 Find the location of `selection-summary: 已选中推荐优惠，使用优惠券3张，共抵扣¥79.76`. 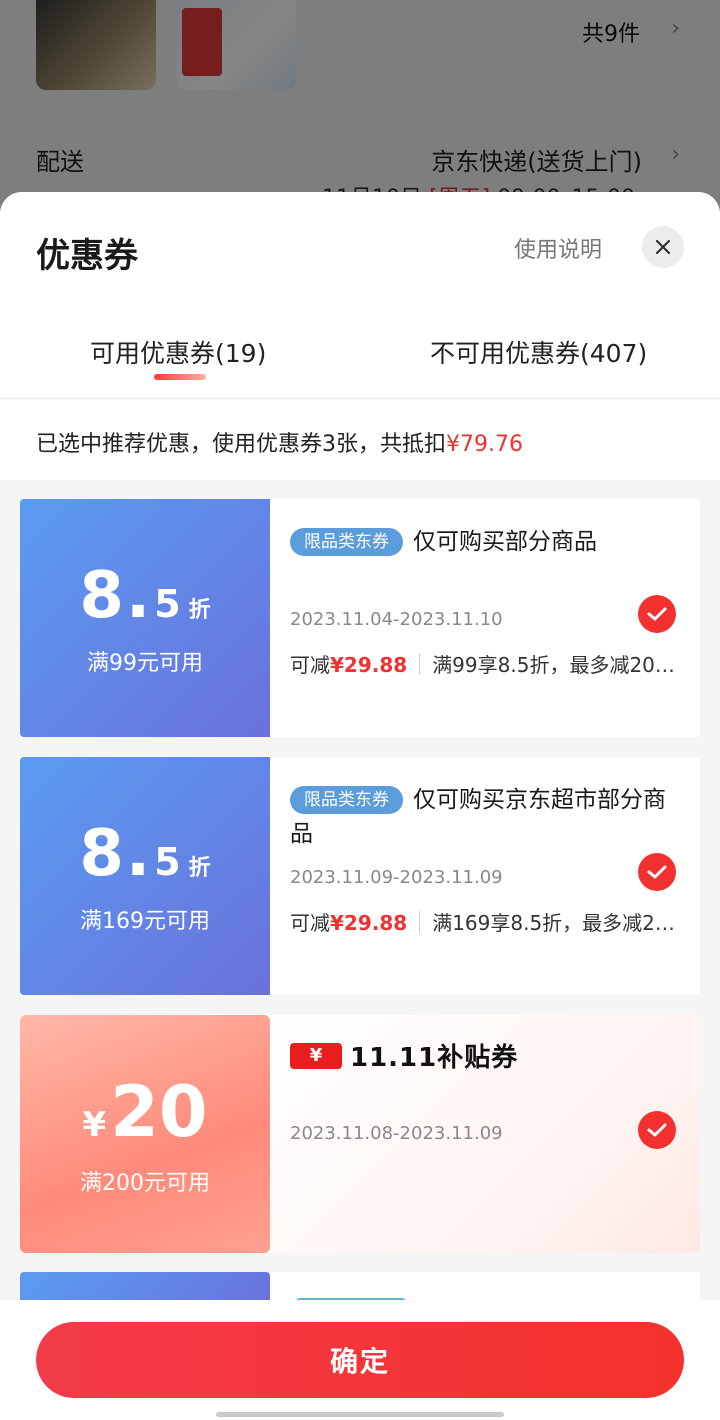

selection-summary: 已选中推荐优惠，使用优惠券3张，共抵扣¥79.76 is located at coordinates (279, 444).